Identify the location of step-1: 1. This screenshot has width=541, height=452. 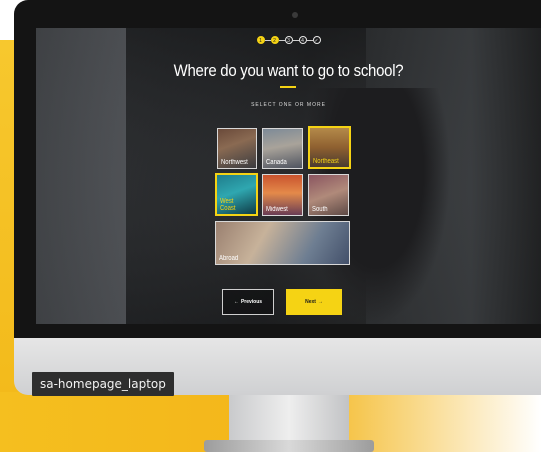
(260, 40).